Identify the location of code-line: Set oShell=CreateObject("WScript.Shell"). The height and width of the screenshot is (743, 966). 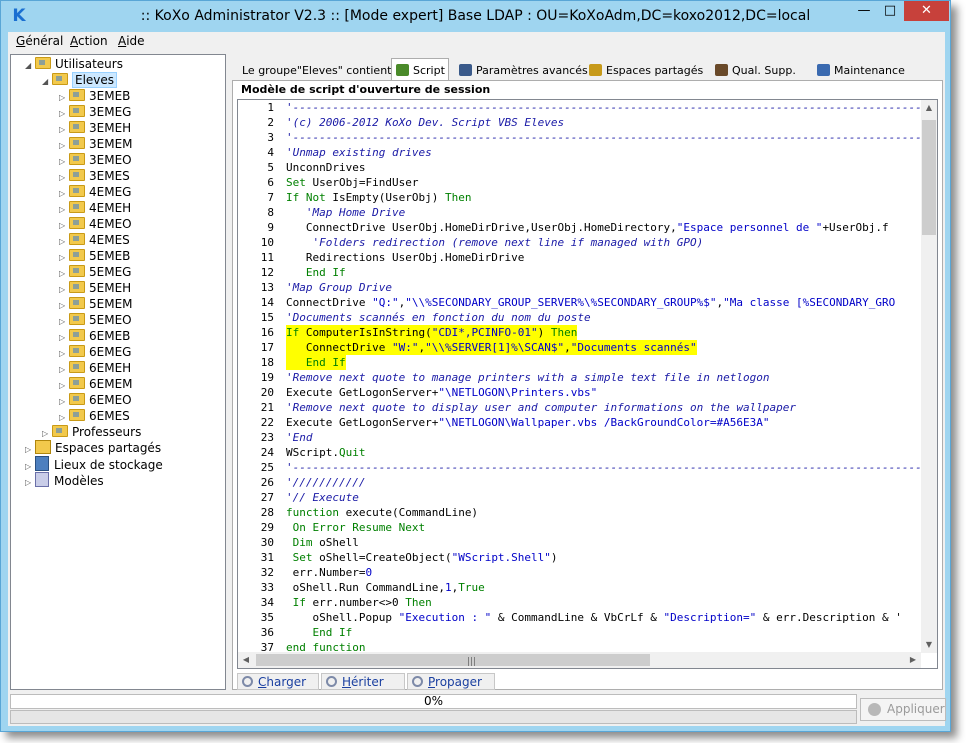
(422, 557).